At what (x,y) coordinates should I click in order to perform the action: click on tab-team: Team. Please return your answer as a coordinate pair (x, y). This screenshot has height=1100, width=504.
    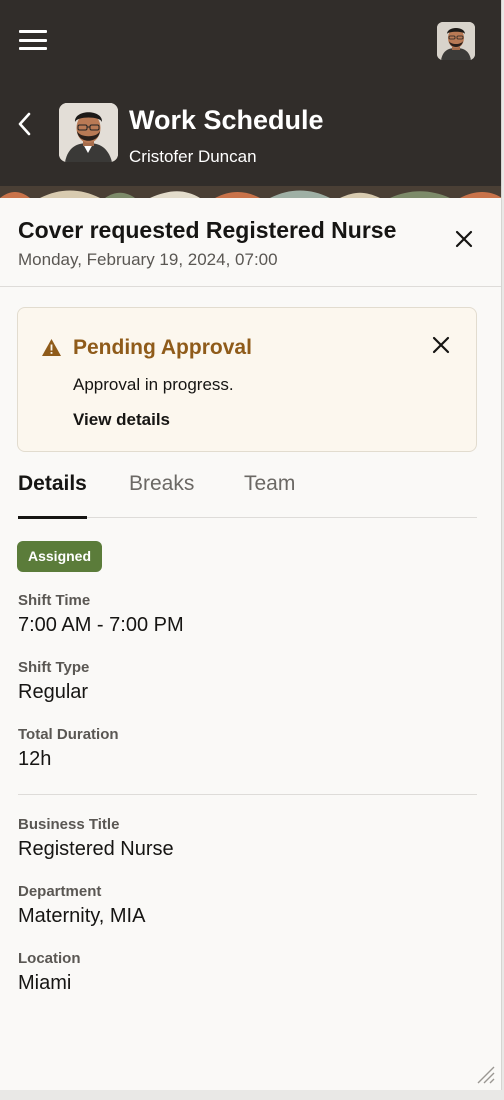
    Looking at the image, I should click on (269, 495).